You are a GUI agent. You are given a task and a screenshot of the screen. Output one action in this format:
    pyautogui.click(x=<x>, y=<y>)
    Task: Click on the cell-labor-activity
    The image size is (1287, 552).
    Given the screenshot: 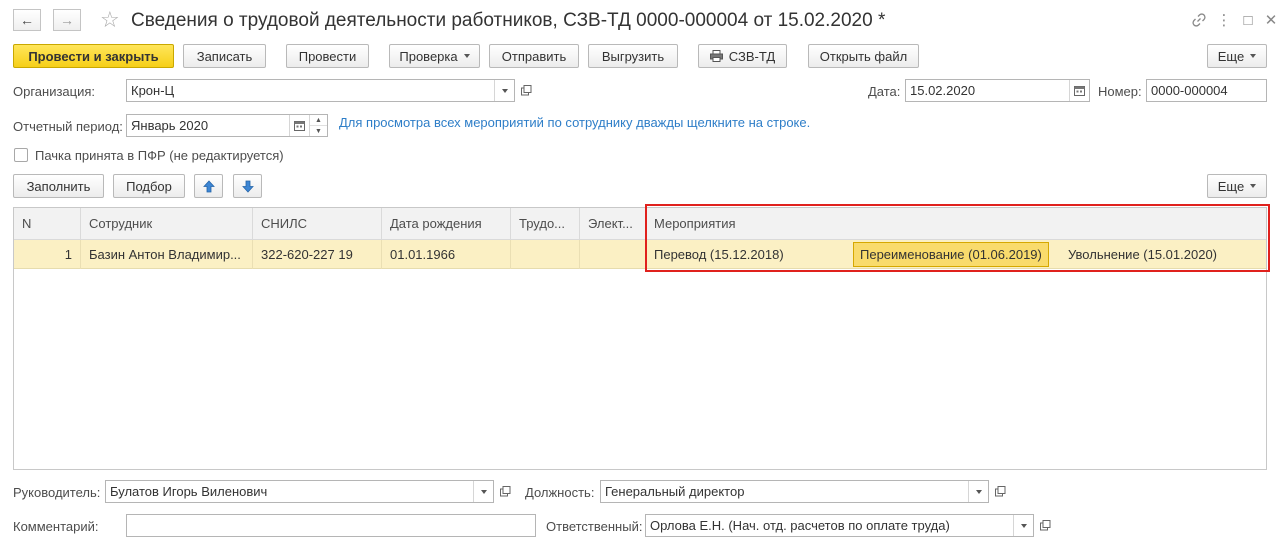 What is the action you would take?
    pyautogui.click(x=545, y=254)
    